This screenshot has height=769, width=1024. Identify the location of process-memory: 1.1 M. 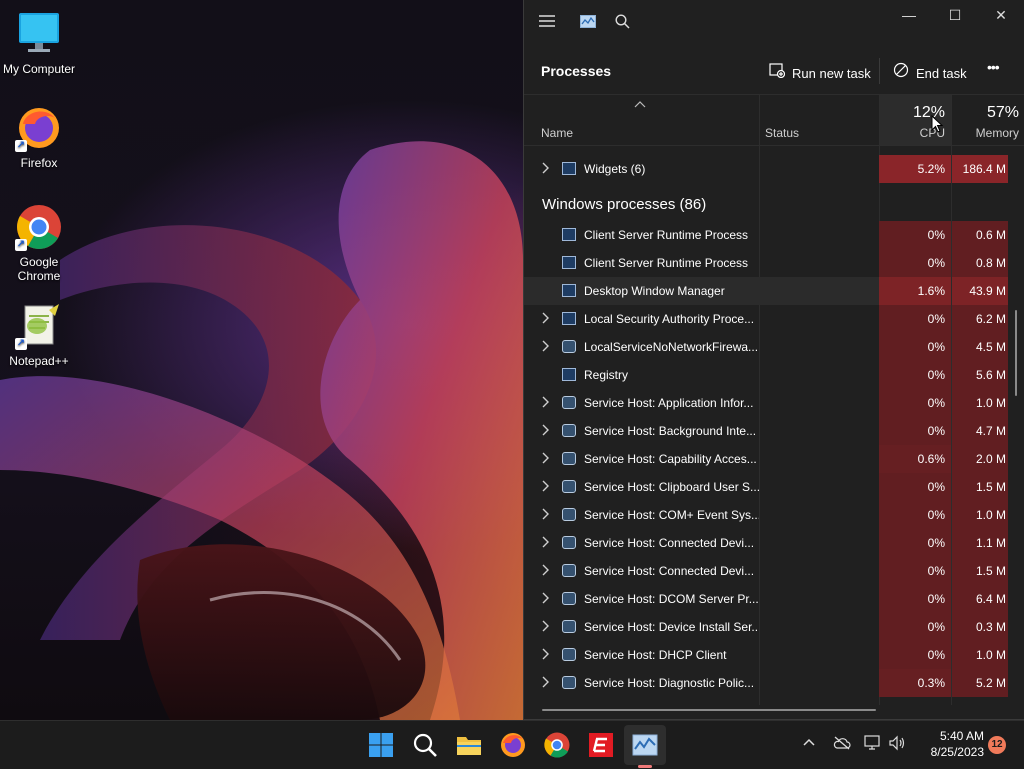
(980, 543).